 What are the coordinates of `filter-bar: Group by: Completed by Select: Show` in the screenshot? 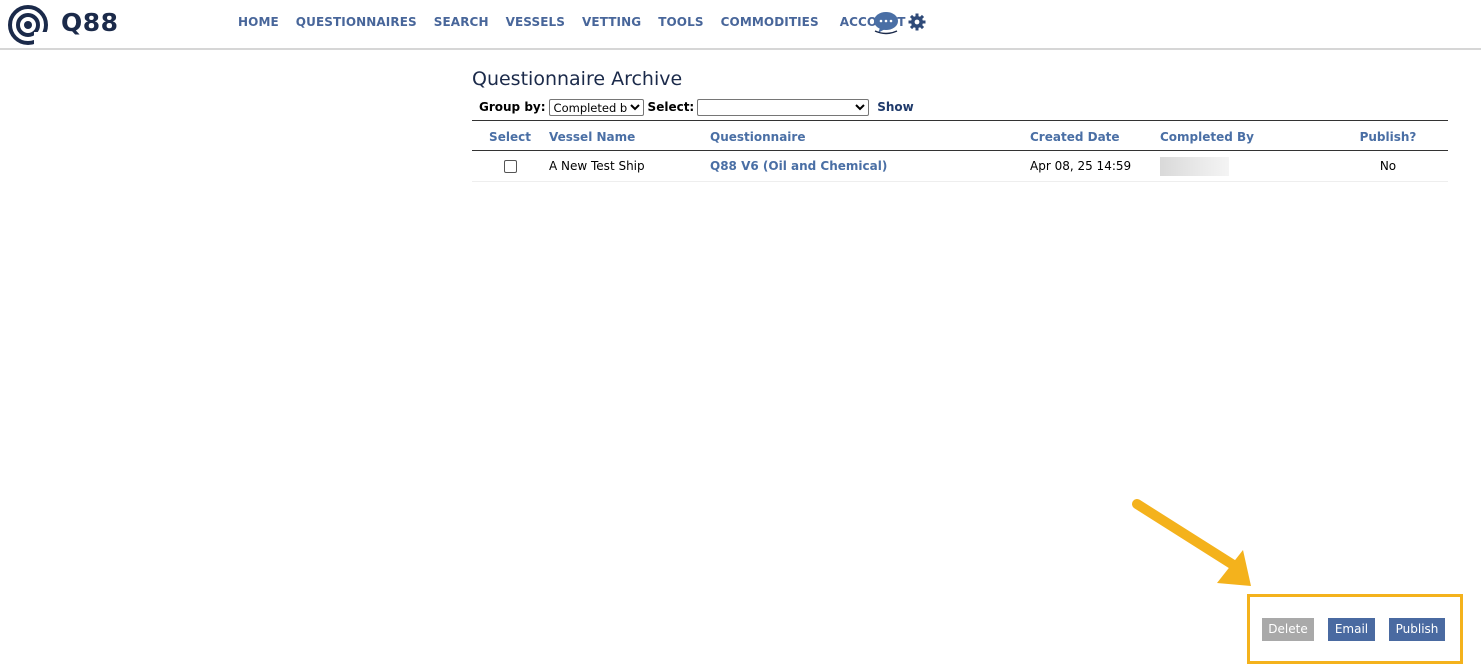 It's located at (960, 107).